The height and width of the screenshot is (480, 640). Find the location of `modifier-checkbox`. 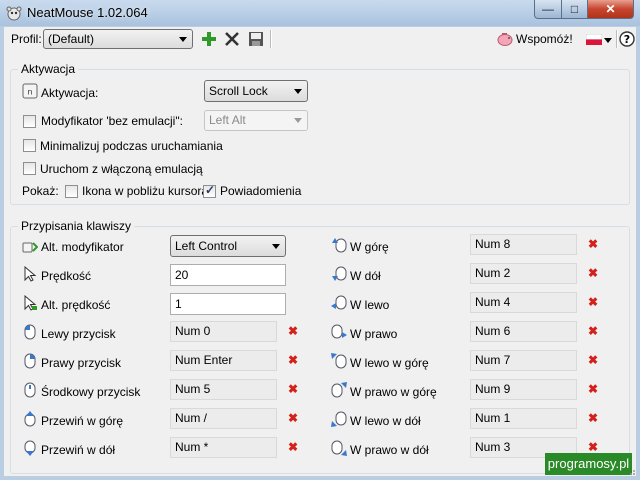

modifier-checkbox is located at coordinates (29, 121).